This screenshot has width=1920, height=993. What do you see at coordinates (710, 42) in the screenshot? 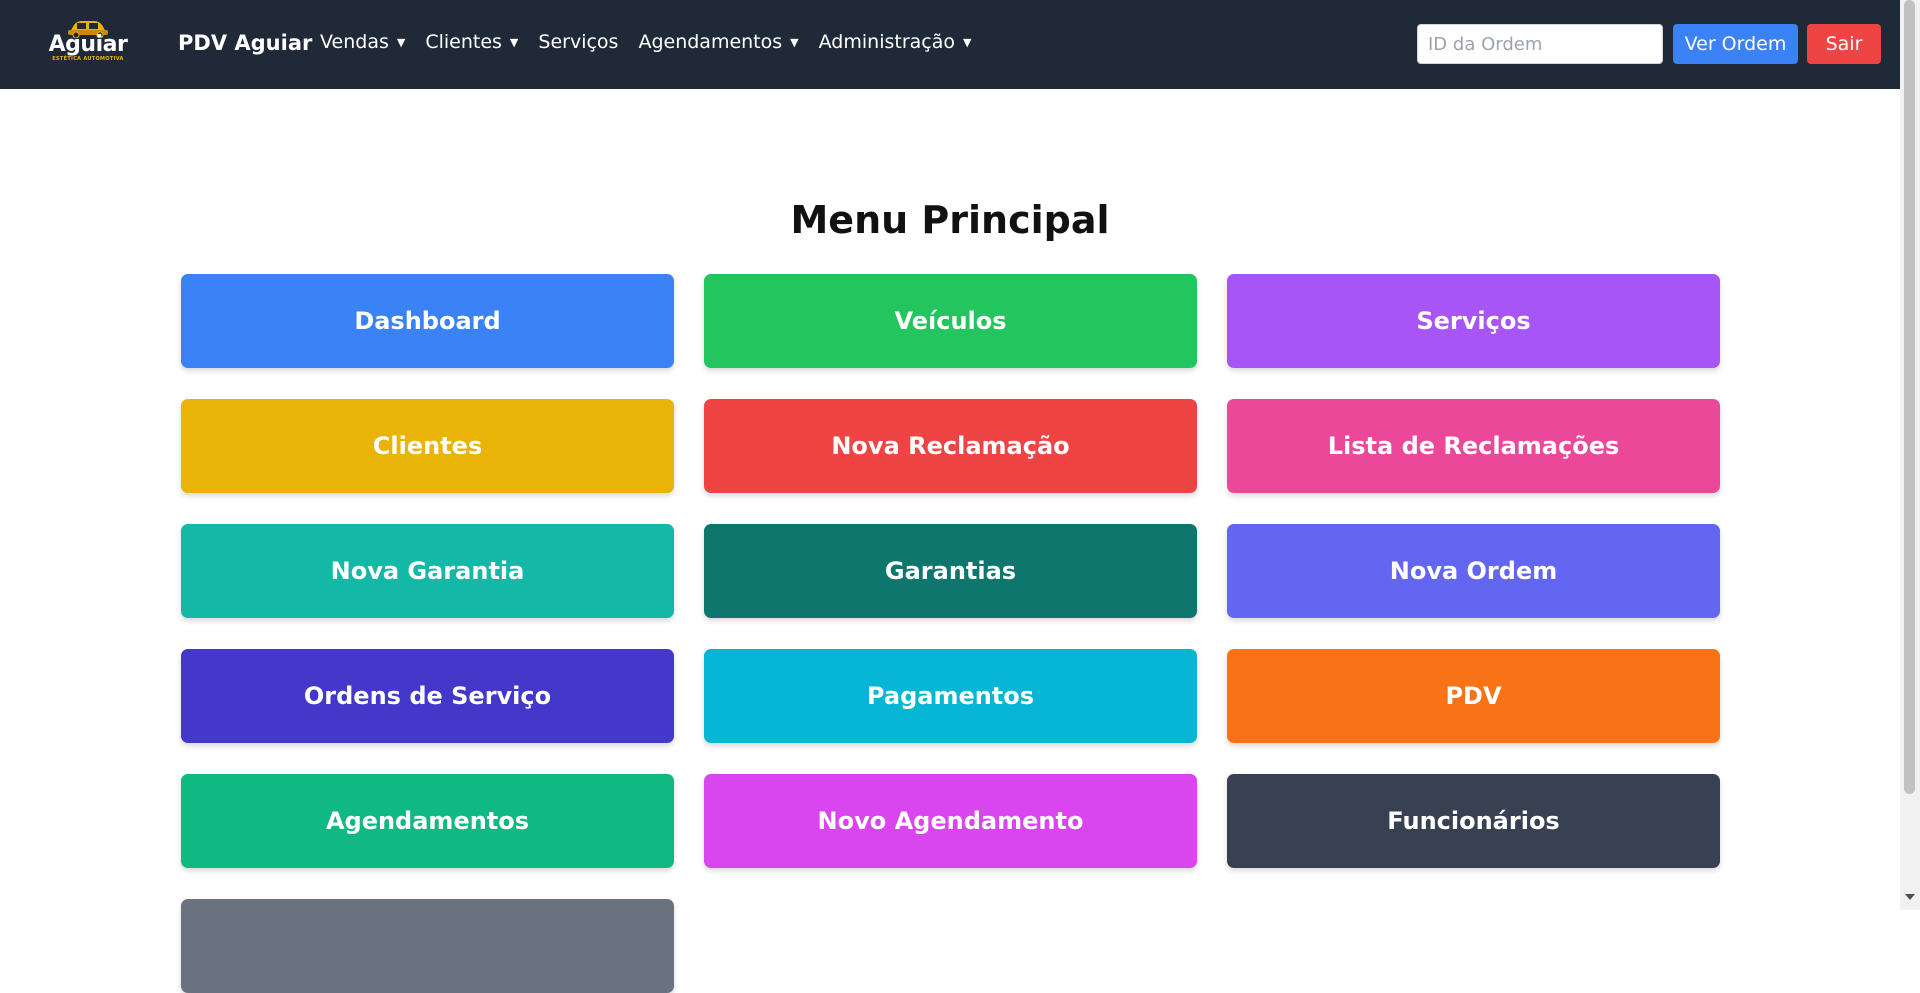
I see `nav-item-label: Agendamentos` at bounding box center [710, 42].